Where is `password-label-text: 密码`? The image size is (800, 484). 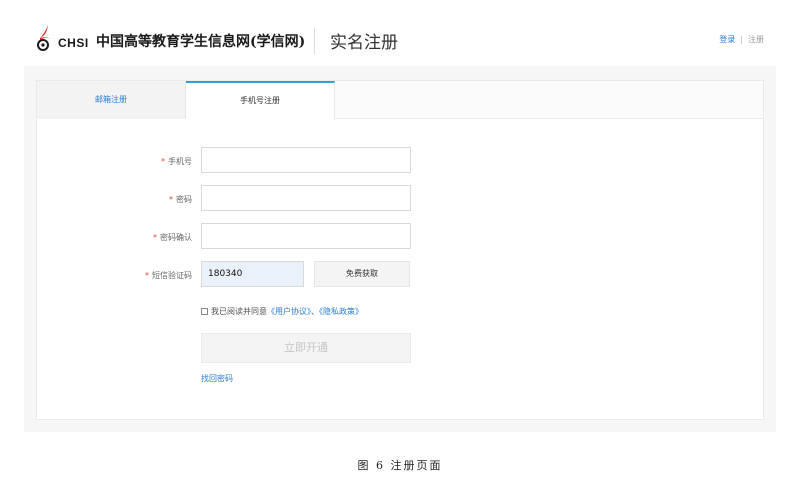
password-label-text: 密码 is located at coordinates (184, 199).